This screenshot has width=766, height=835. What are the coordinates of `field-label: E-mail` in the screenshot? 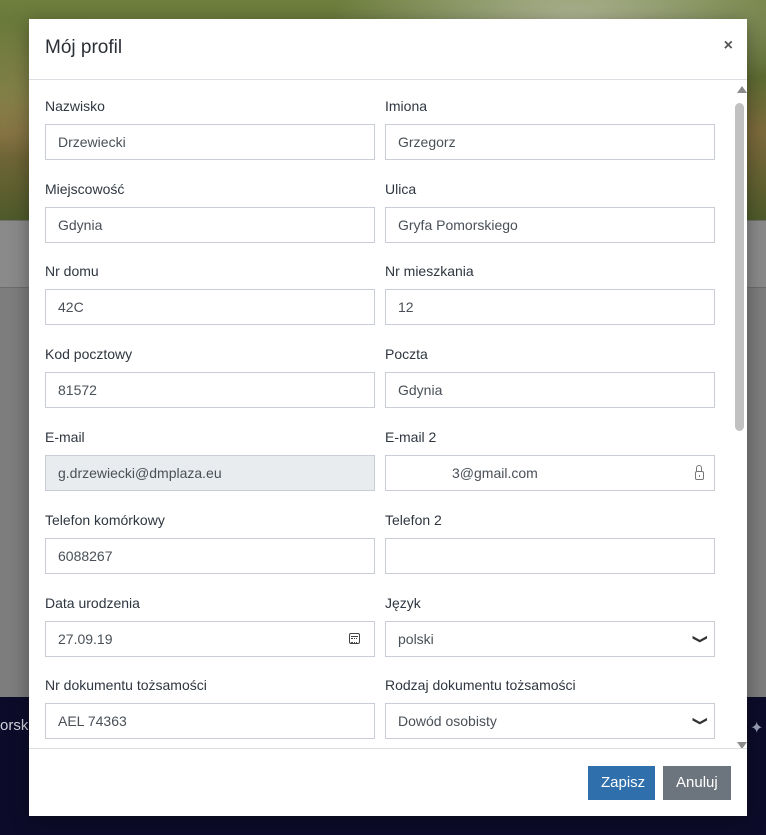 It's located at (65, 437).